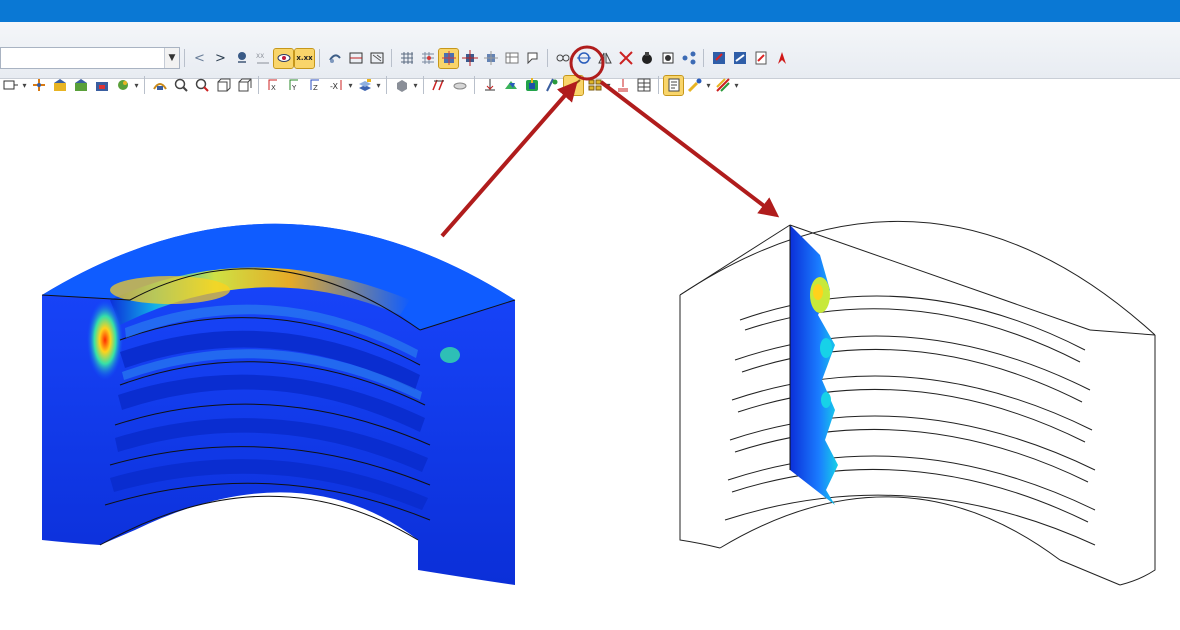 The width and height of the screenshot is (1180, 630). Describe the element at coordinates (590, 11) in the screenshot. I see `window-title-bar` at that location.